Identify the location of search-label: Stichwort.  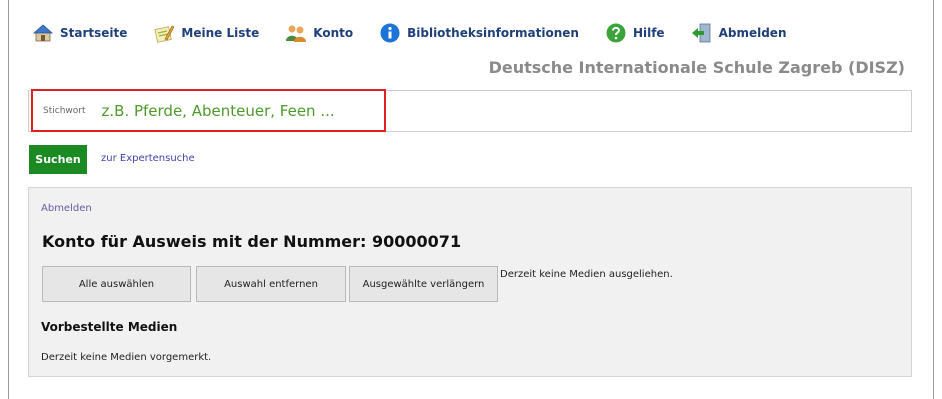
(64, 110).